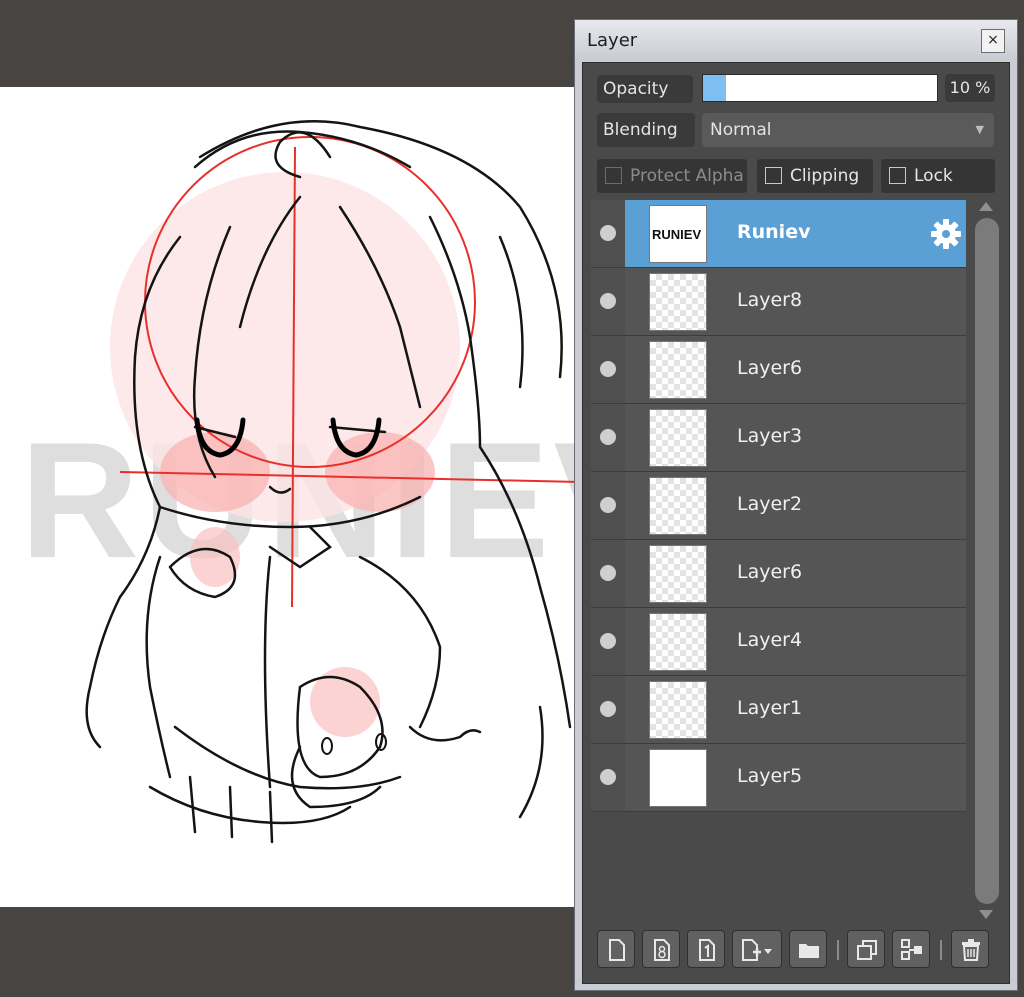 The height and width of the screenshot is (997, 1024). I want to click on layer-row: Layer5, so click(778, 778).